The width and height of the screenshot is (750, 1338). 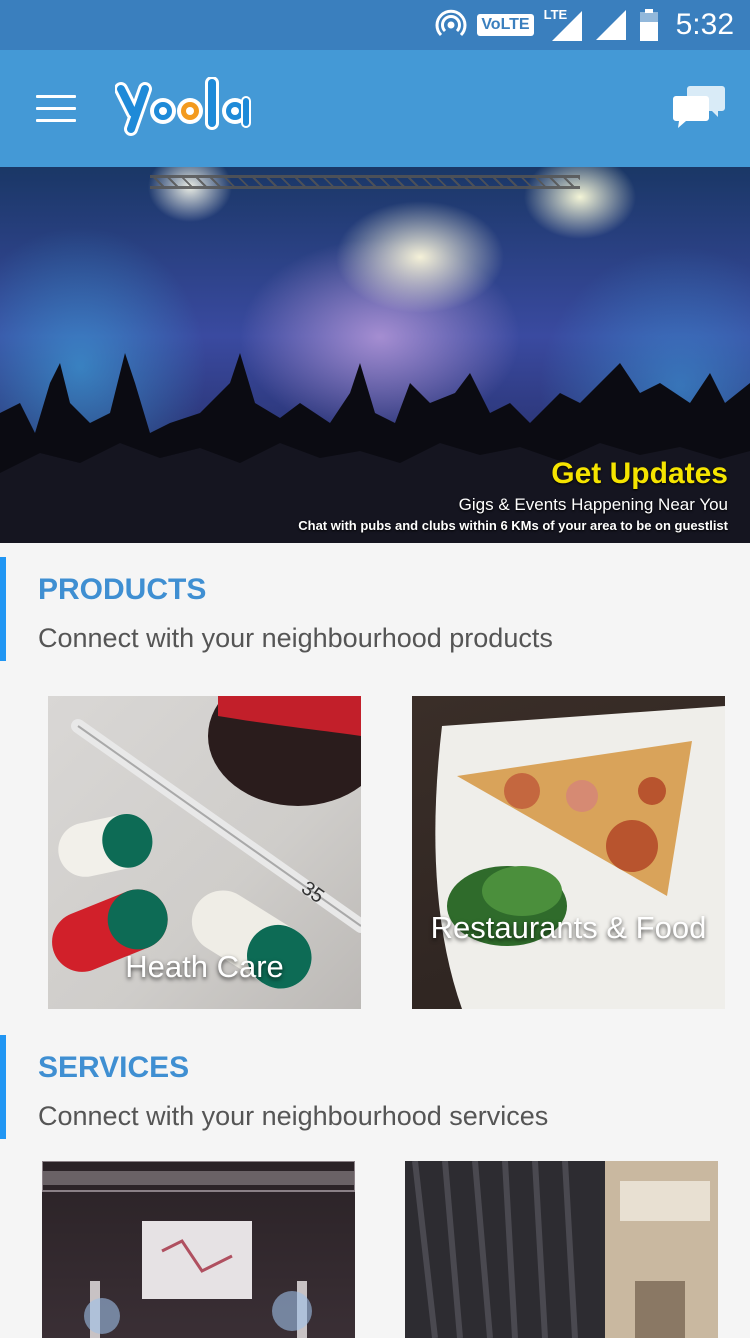 I want to click on tile-services-clothing, so click(x=561, y=1249).